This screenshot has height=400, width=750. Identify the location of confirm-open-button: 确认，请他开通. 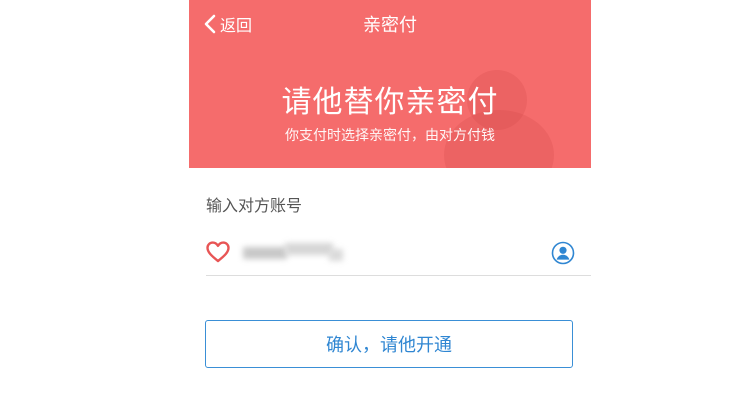
(389, 344).